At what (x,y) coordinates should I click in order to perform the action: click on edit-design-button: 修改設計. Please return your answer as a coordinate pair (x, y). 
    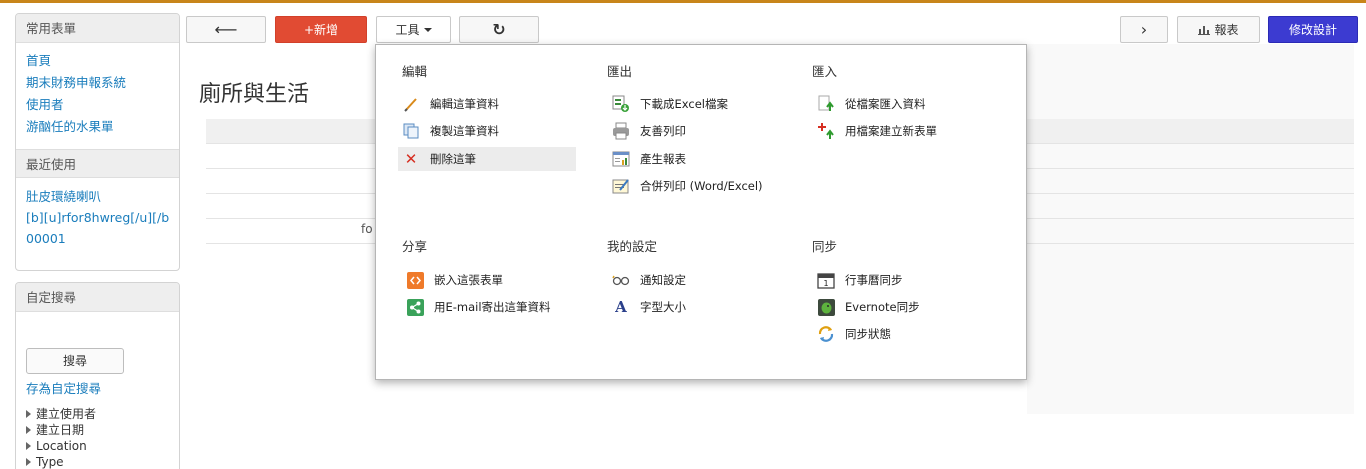
    Looking at the image, I should click on (1313, 29).